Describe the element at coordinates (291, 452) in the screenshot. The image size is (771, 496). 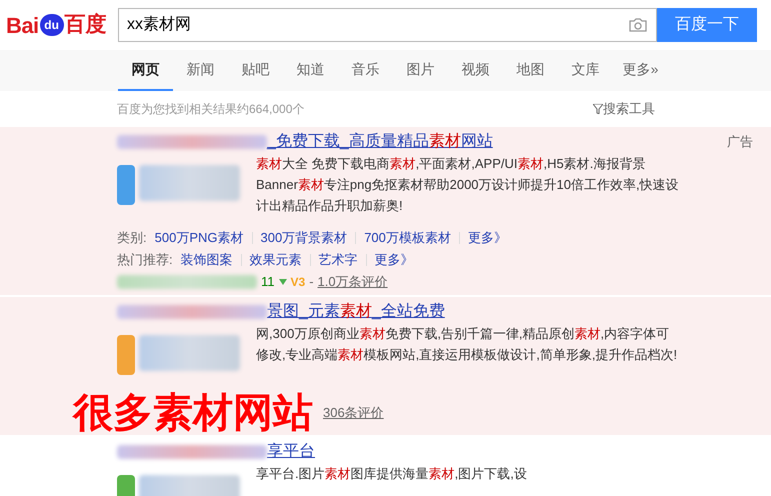
I see `result-title-link: 享平台` at that location.